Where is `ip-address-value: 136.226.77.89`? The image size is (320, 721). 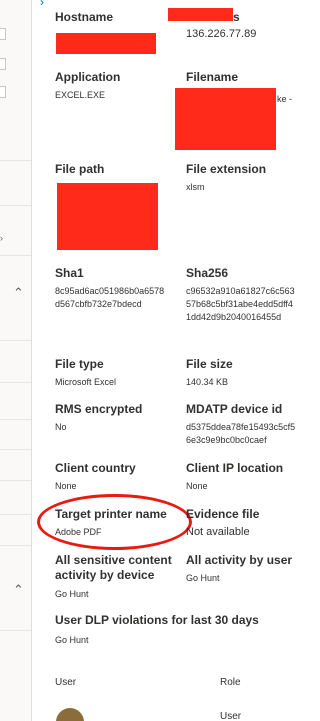 ip-address-value: 136.226.77.89 is located at coordinates (221, 34).